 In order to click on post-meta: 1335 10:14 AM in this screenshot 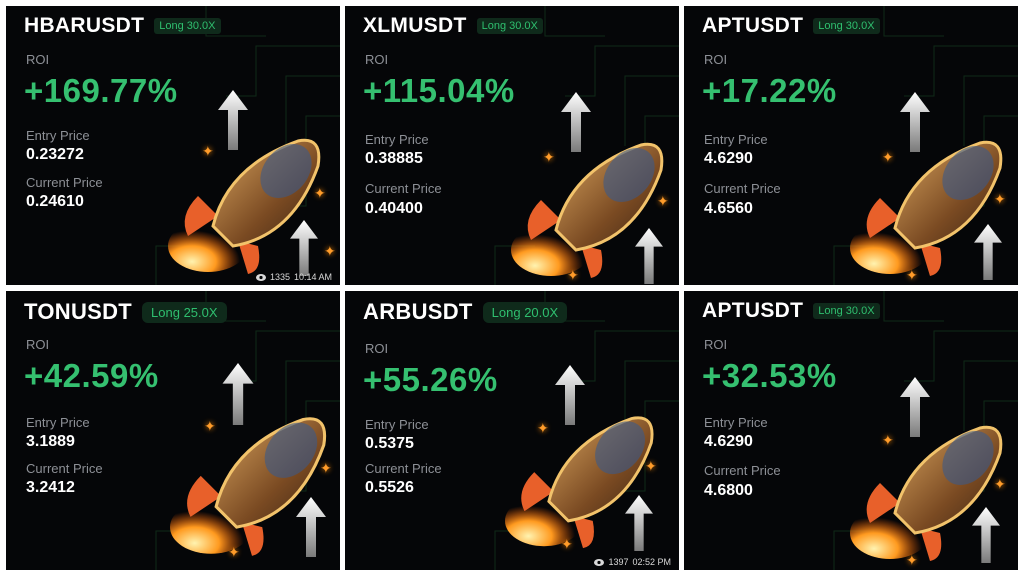, I will do `click(293, 277)`.